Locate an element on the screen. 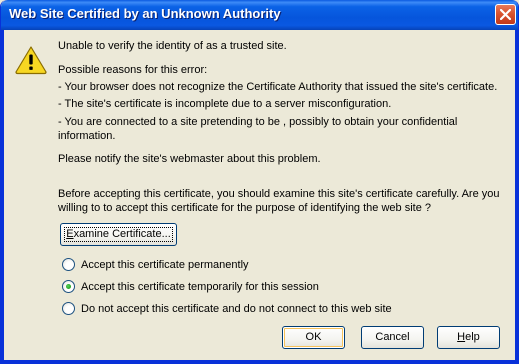  close-button is located at coordinates (505, 14).